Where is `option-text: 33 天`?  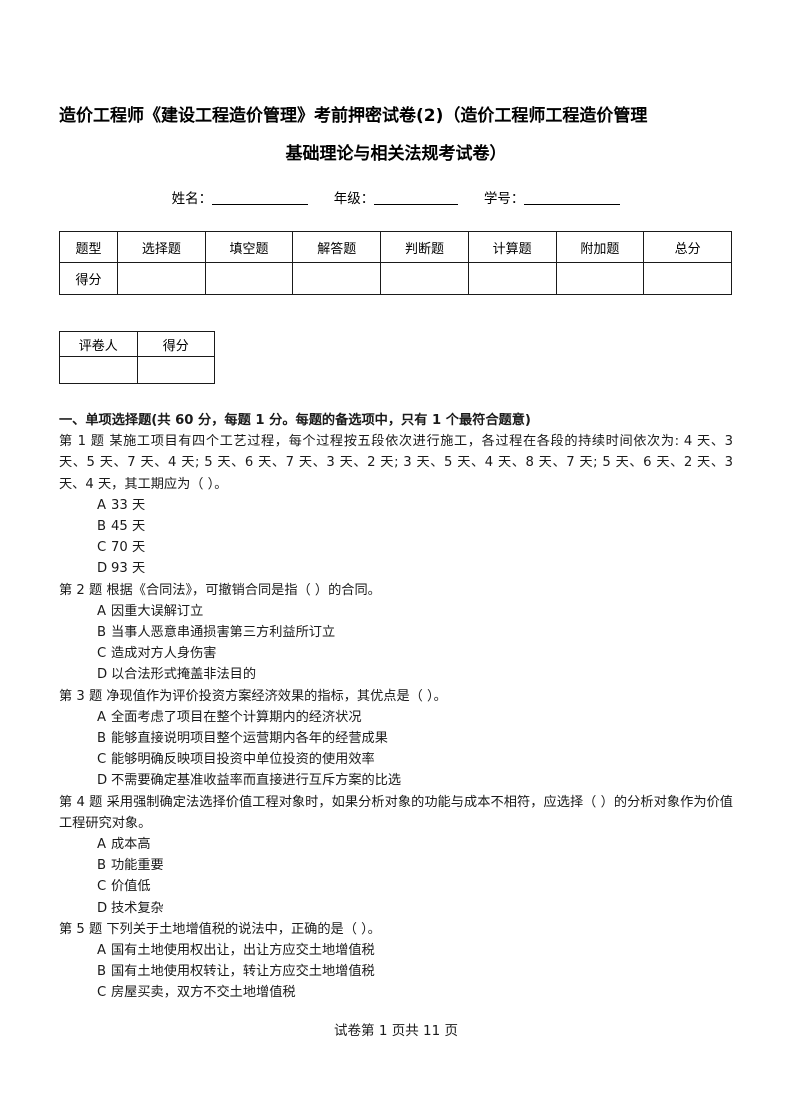 option-text: 33 天 is located at coordinates (128, 505).